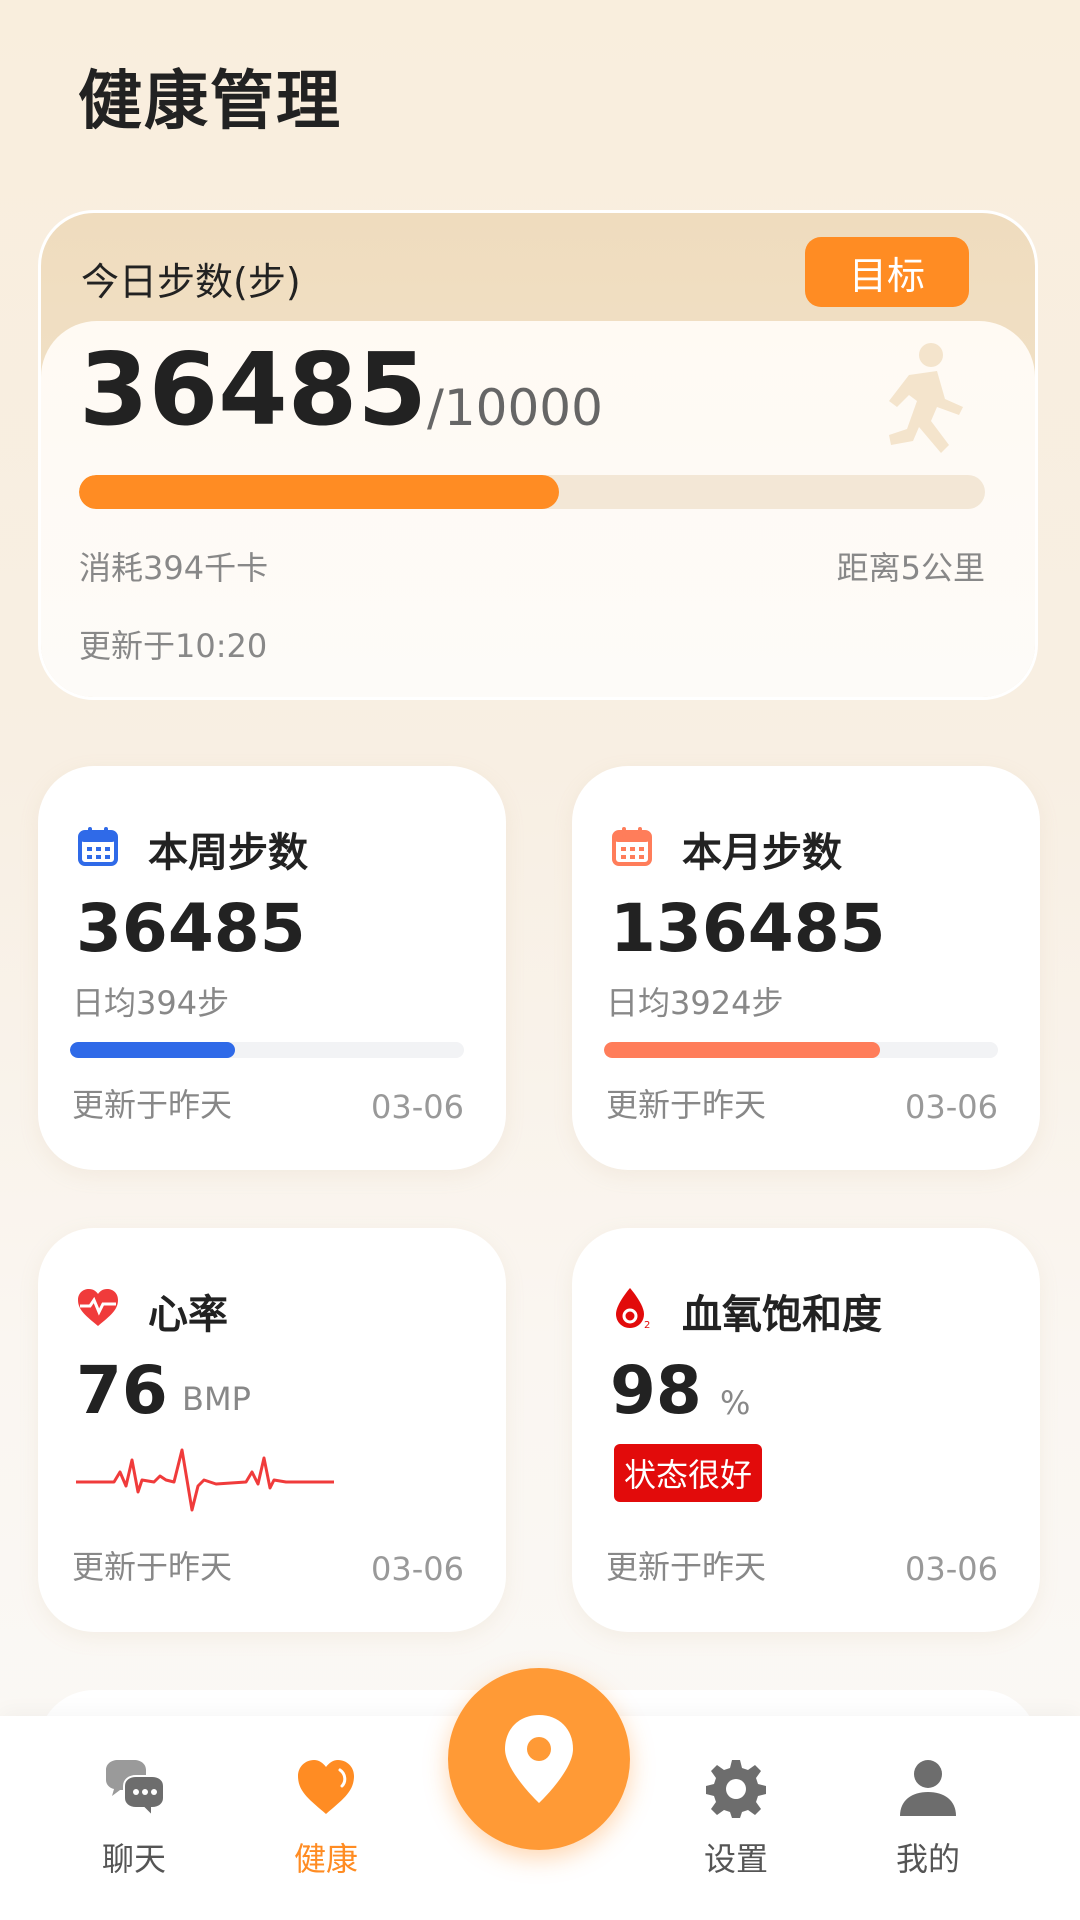 The image size is (1080, 1920). I want to click on today-steps-title: 今日步数(步), so click(191, 282).